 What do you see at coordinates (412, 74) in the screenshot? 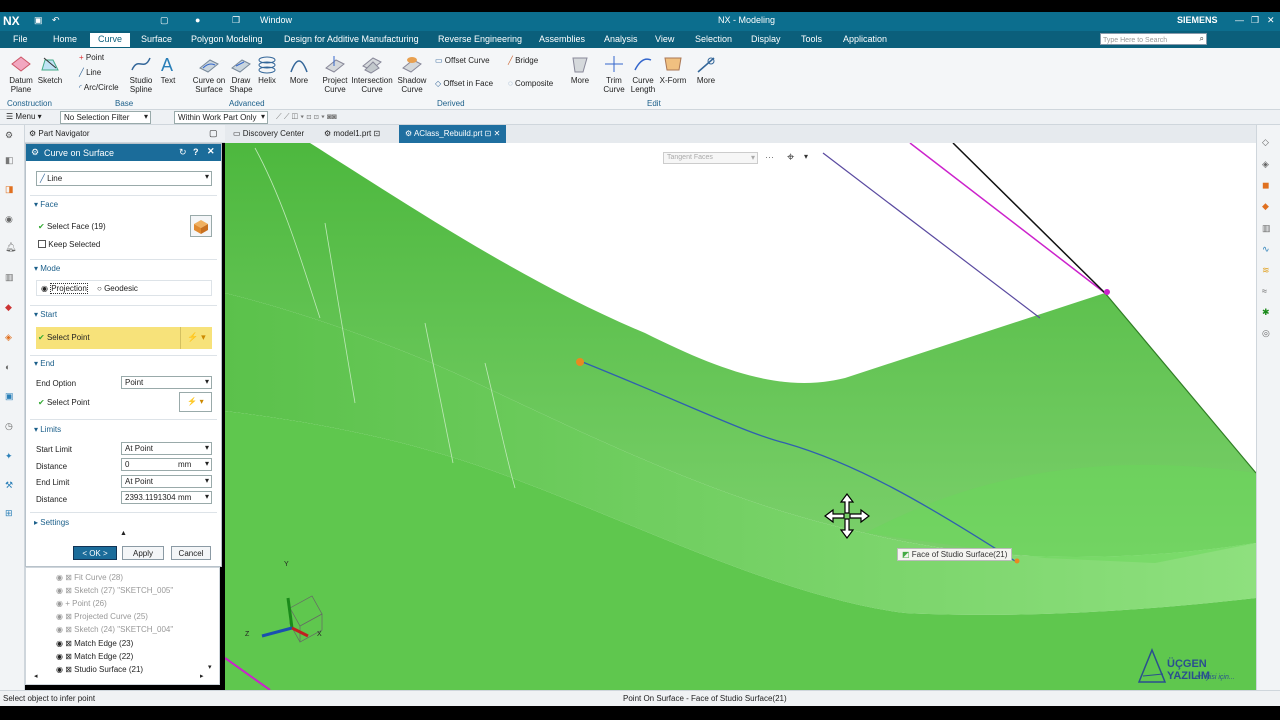
I see `shadow-curve-button: Shadow Curve` at bounding box center [412, 74].